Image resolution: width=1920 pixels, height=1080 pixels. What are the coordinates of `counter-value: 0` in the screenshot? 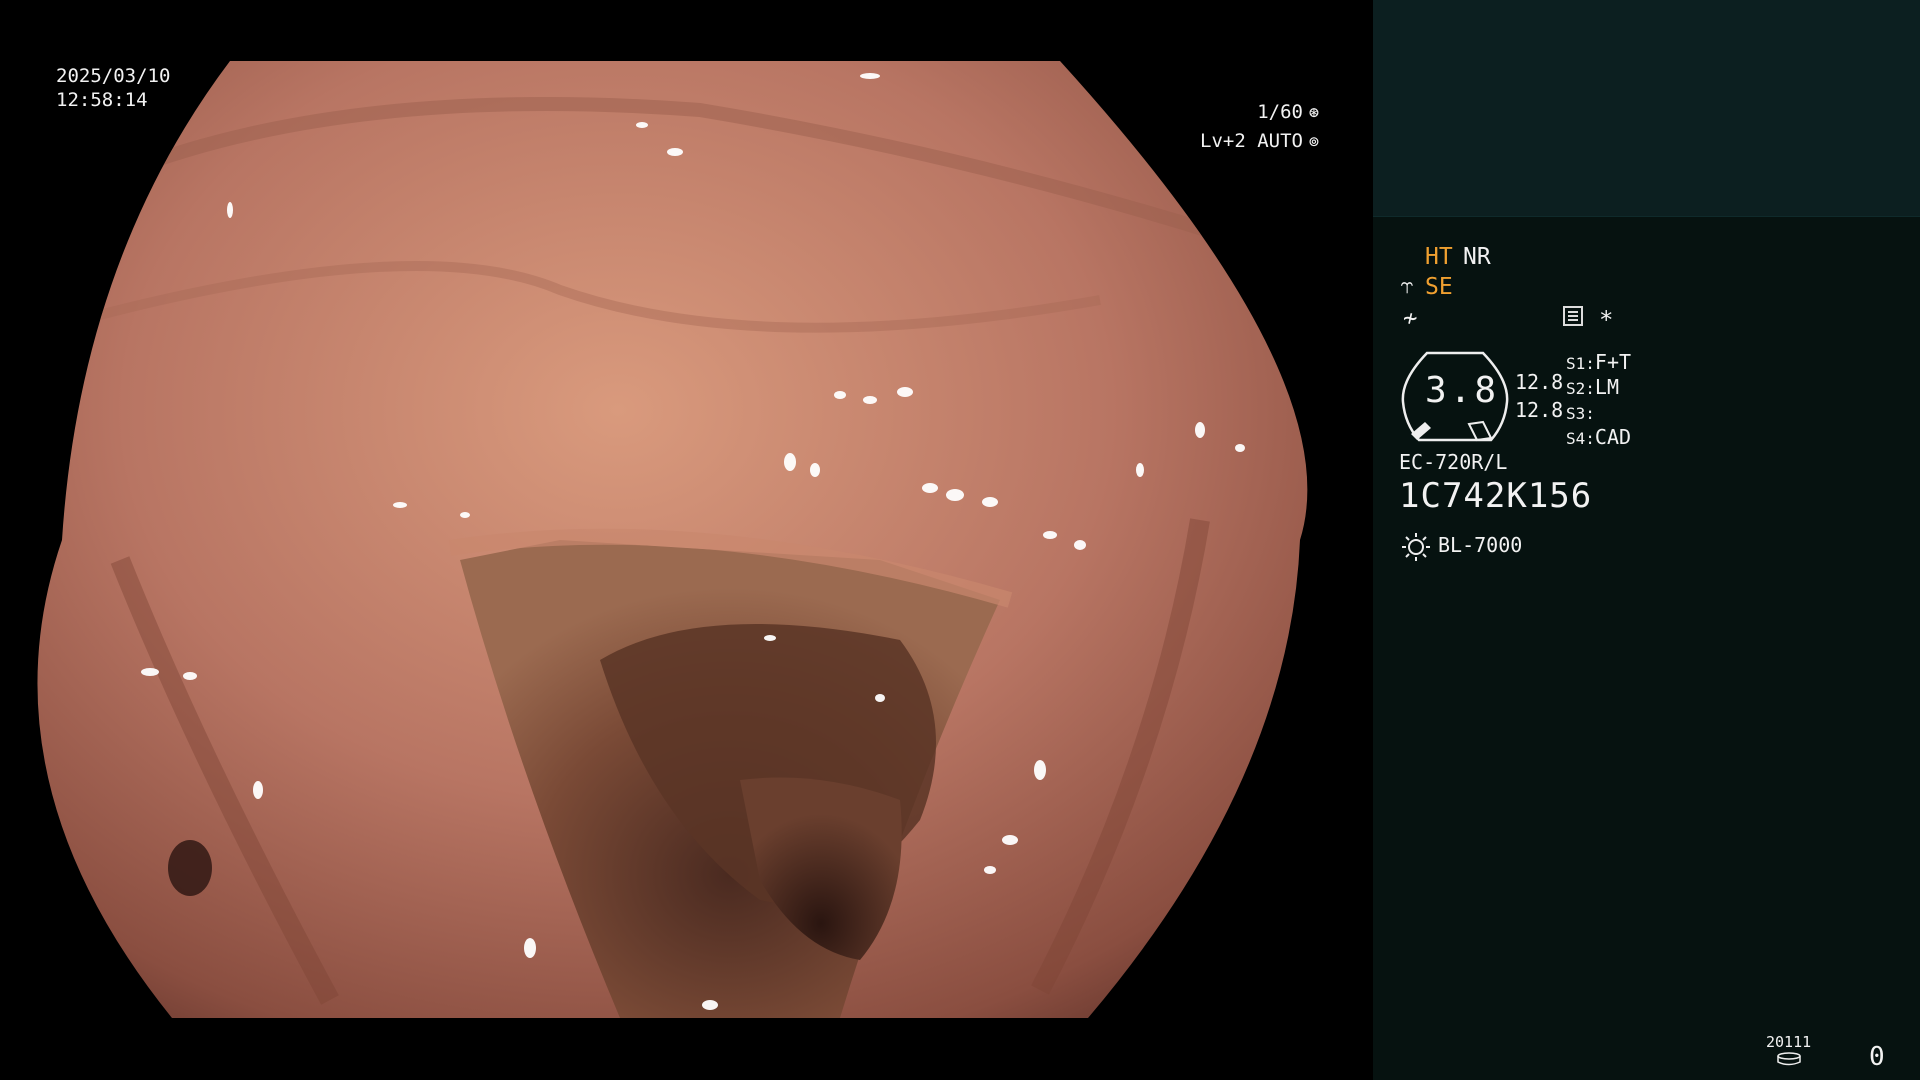 It's located at (1877, 1057).